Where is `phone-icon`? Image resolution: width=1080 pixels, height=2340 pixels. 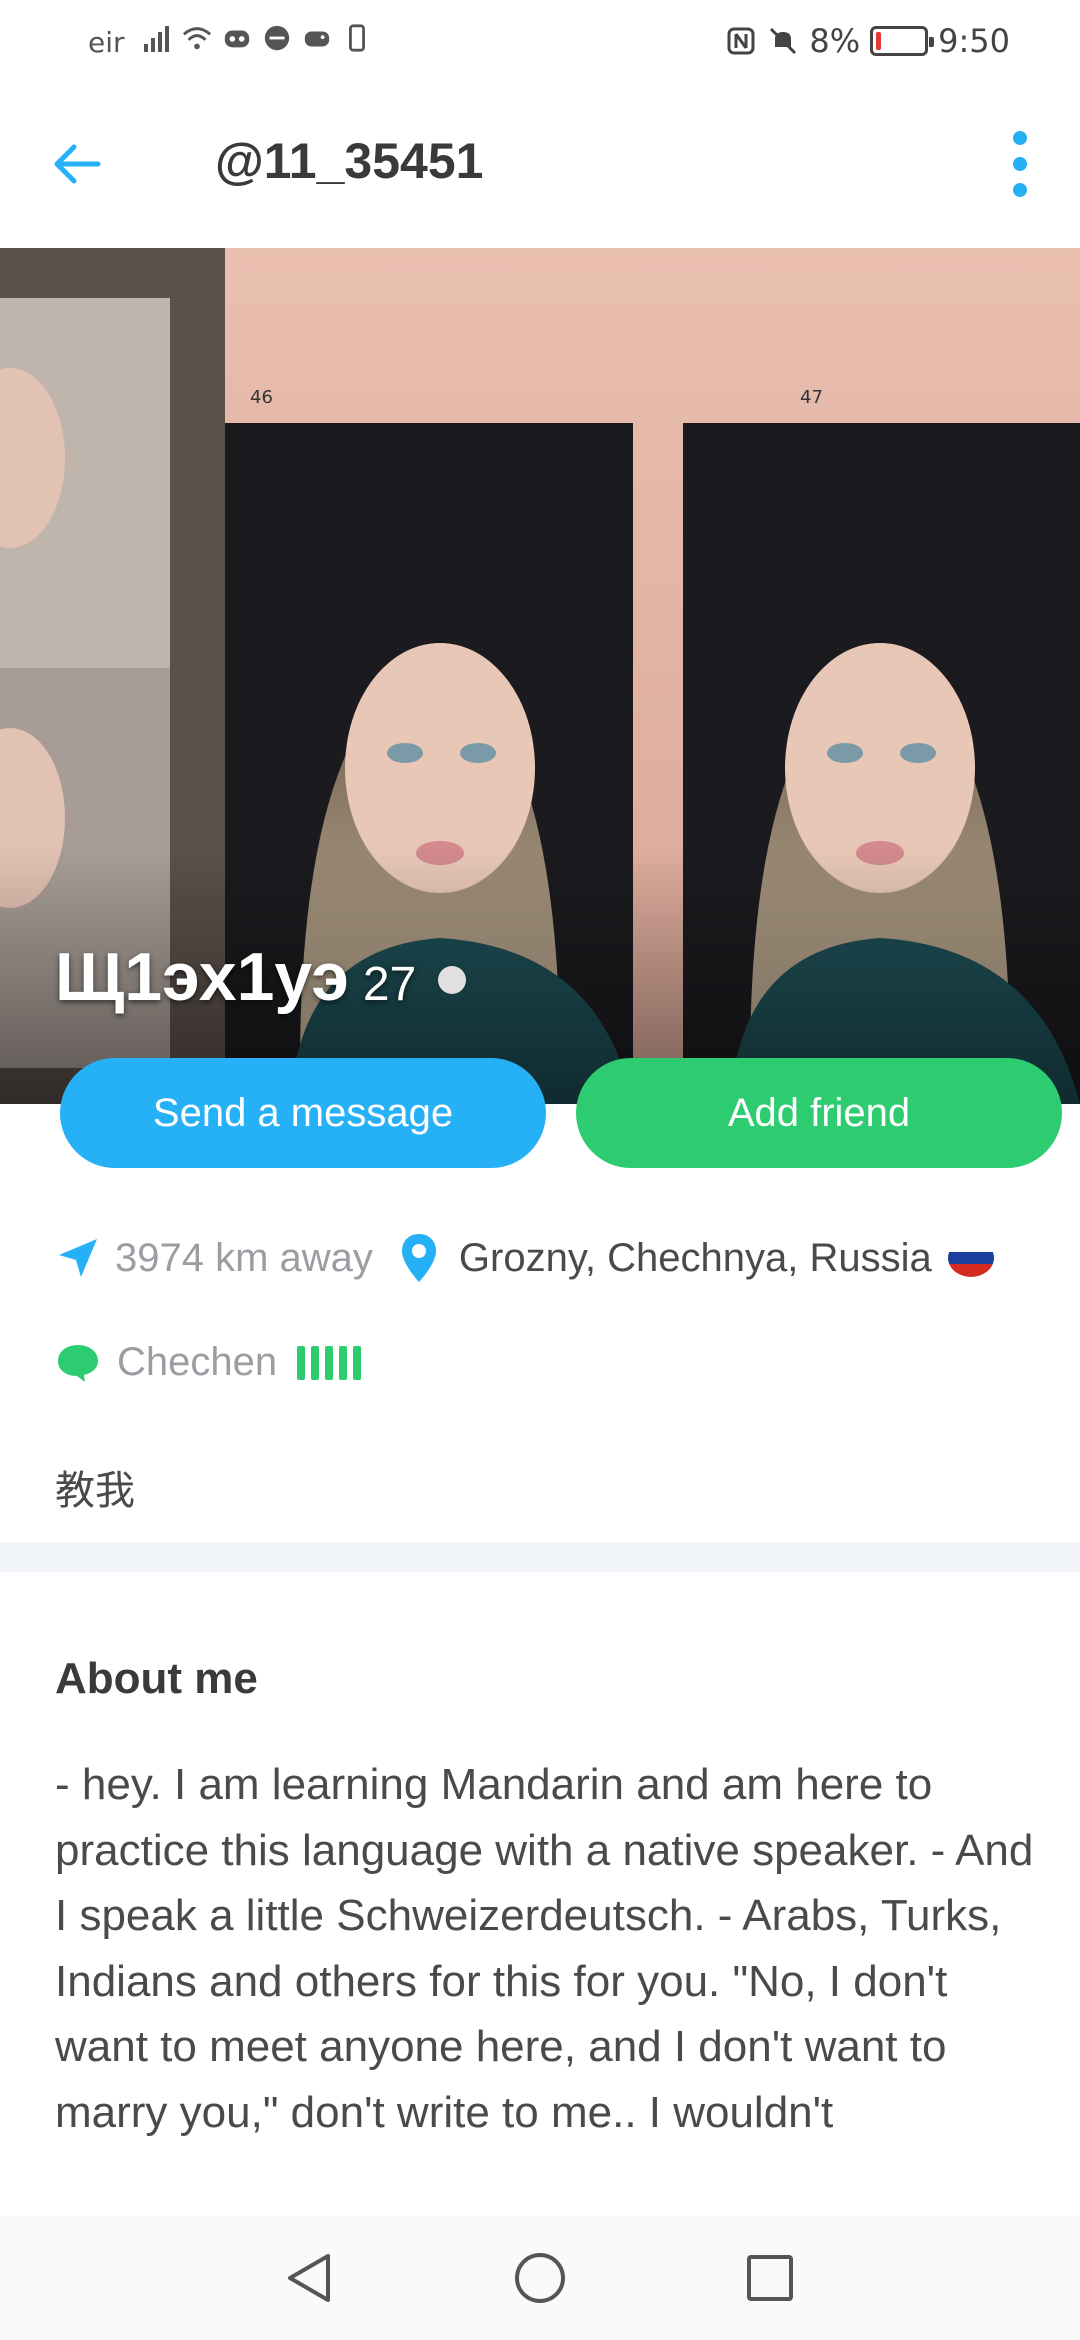 phone-icon is located at coordinates (357, 38).